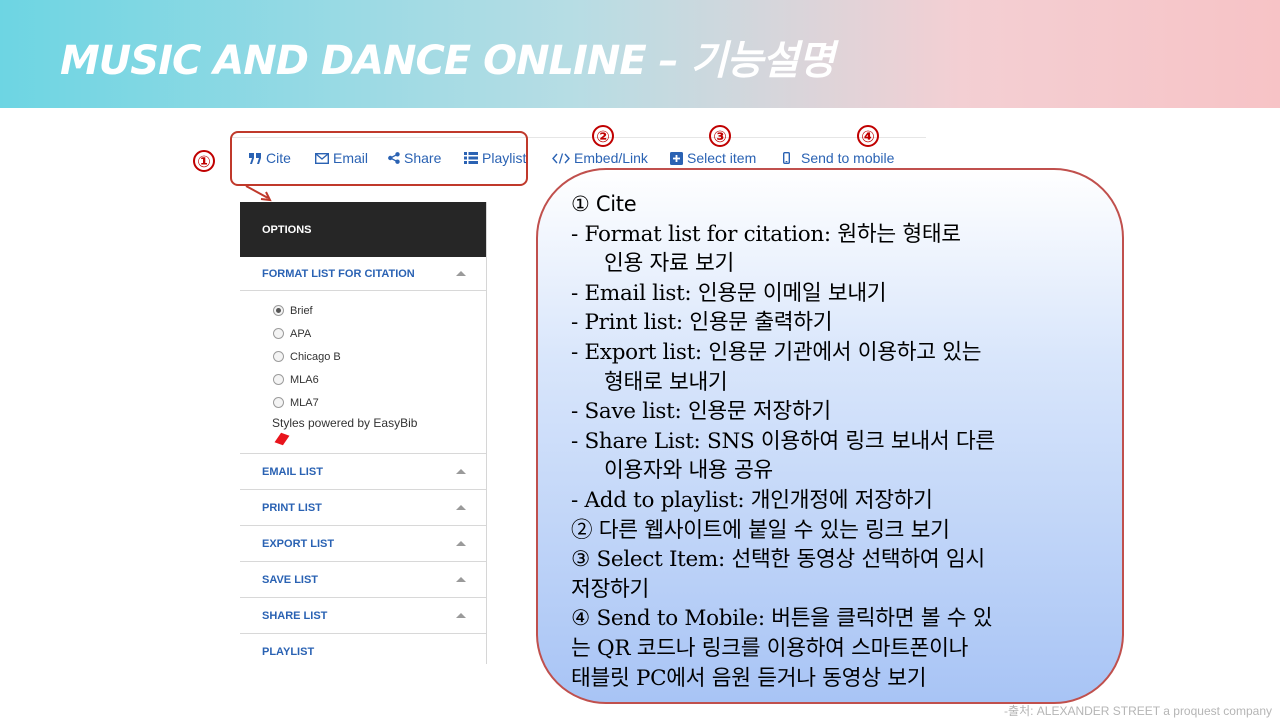  What do you see at coordinates (1138, 711) in the screenshot?
I see `source-credit: -출처: ALEXANDER STREET a proquest company` at bounding box center [1138, 711].